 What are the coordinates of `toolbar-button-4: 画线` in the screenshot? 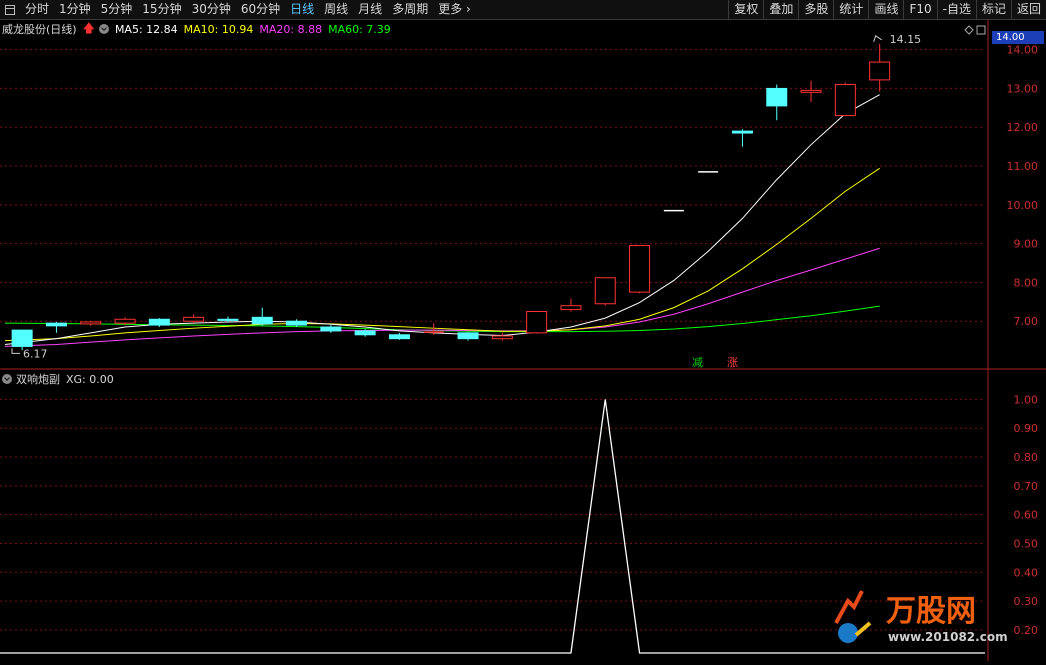 It's located at (885, 9).